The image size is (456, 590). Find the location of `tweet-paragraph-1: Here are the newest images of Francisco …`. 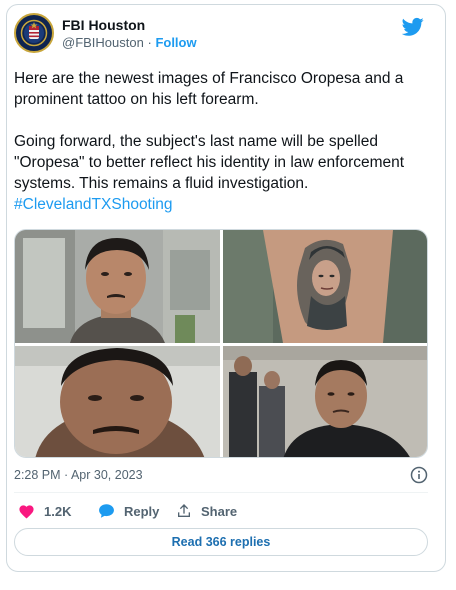

tweet-paragraph-1: Here are the newest images of Francisco … is located at coordinates (209, 89).